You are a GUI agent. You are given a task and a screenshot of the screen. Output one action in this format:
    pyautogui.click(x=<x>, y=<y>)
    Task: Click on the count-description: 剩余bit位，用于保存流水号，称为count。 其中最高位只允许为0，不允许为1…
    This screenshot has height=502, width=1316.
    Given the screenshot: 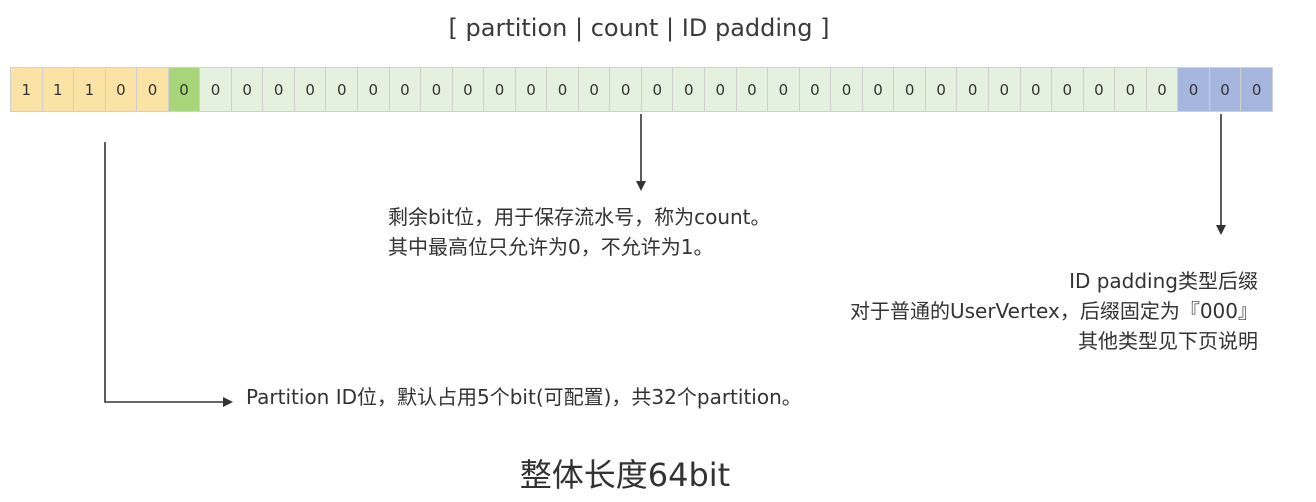 What is the action you would take?
    pyautogui.click(x=579, y=232)
    